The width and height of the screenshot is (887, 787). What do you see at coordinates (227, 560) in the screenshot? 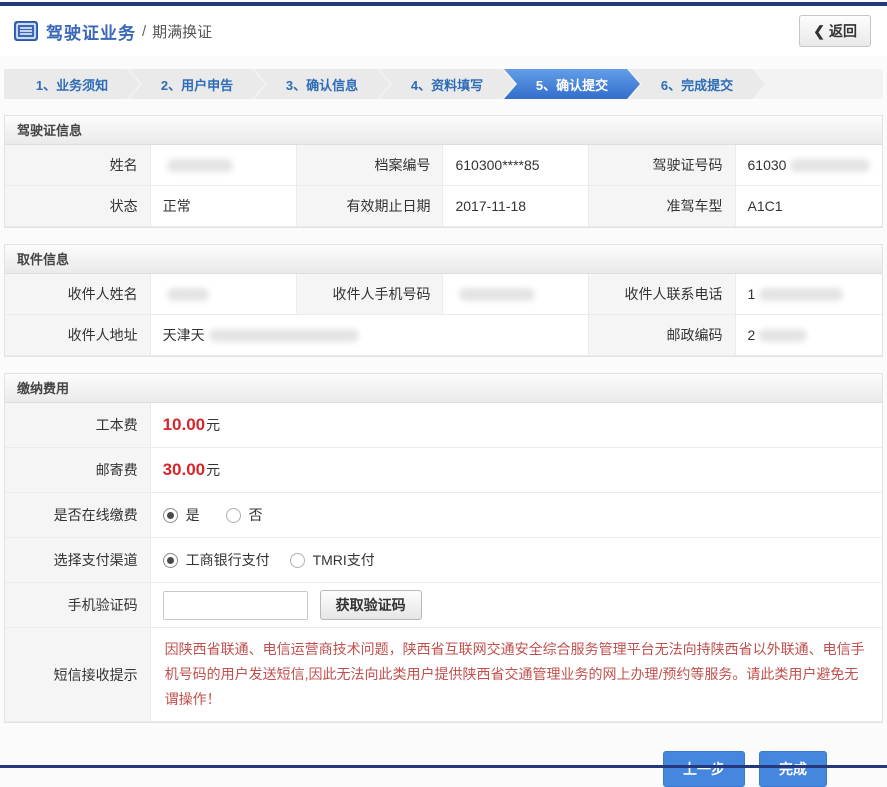
I see `radio-label: 工商银行支付` at bounding box center [227, 560].